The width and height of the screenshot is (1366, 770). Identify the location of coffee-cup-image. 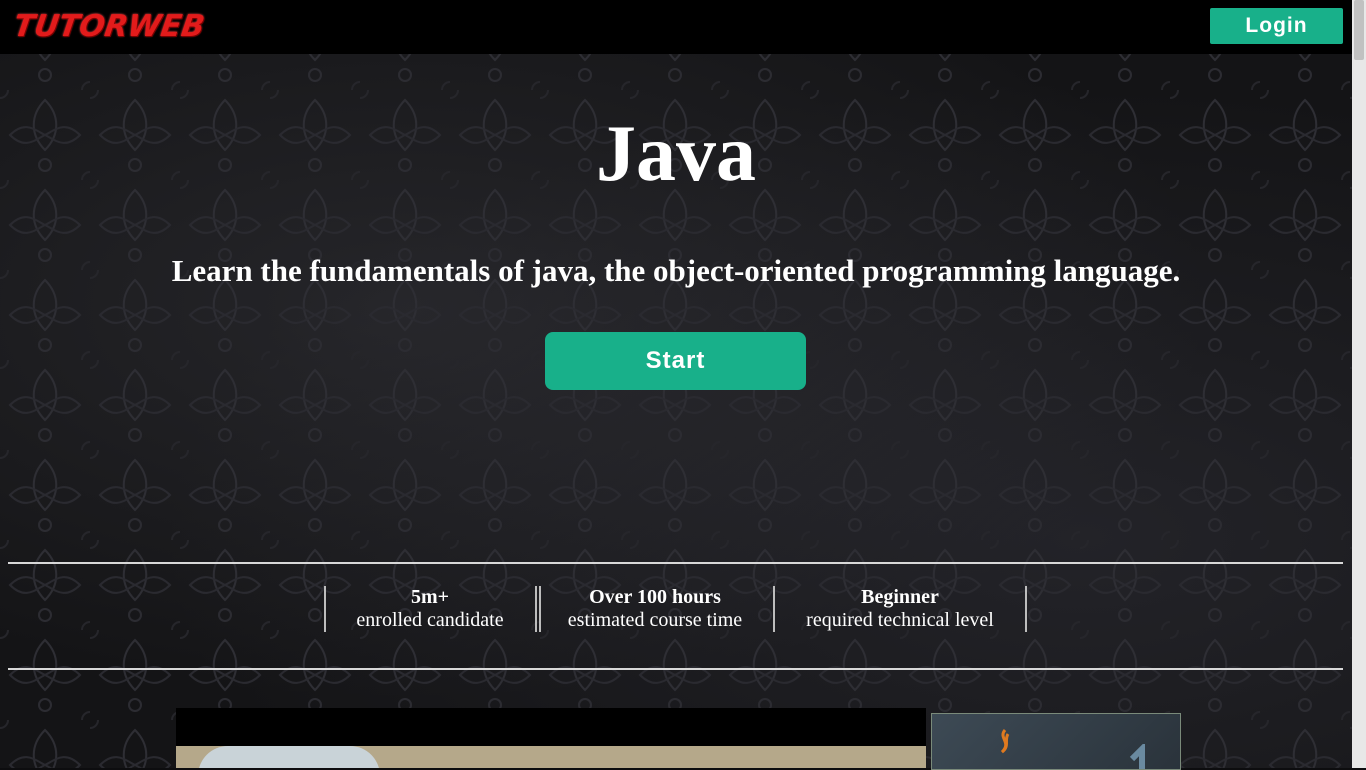
(289, 757).